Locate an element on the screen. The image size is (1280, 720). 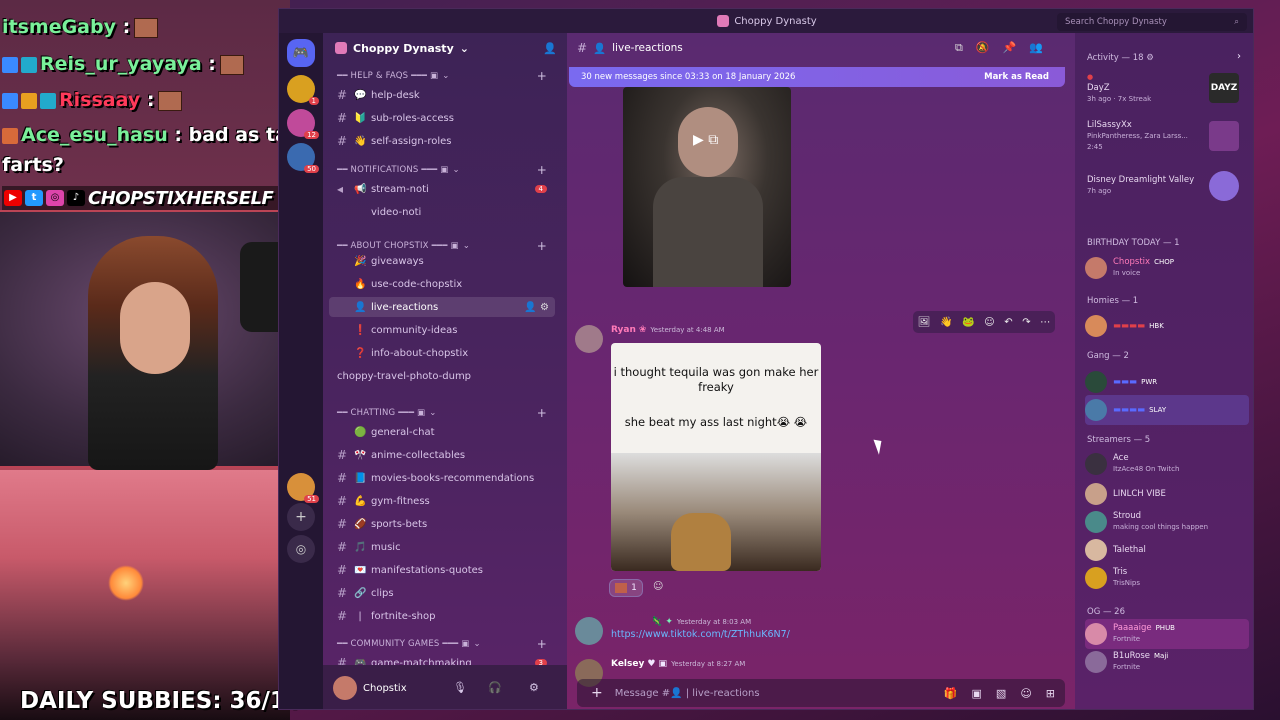
channel-giveaways: 🎉 giveaways is located at coordinates (442, 261).